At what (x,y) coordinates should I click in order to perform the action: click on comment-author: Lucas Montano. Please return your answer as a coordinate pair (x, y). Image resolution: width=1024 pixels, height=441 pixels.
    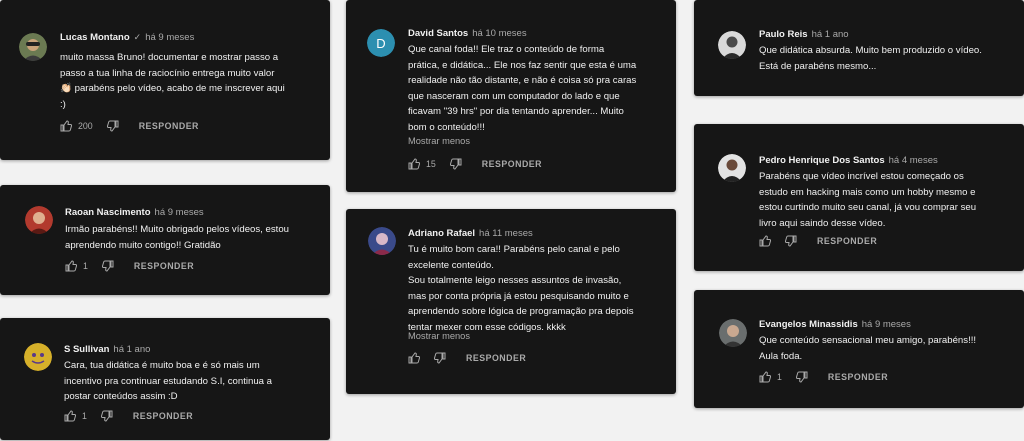
    Looking at the image, I should click on (95, 37).